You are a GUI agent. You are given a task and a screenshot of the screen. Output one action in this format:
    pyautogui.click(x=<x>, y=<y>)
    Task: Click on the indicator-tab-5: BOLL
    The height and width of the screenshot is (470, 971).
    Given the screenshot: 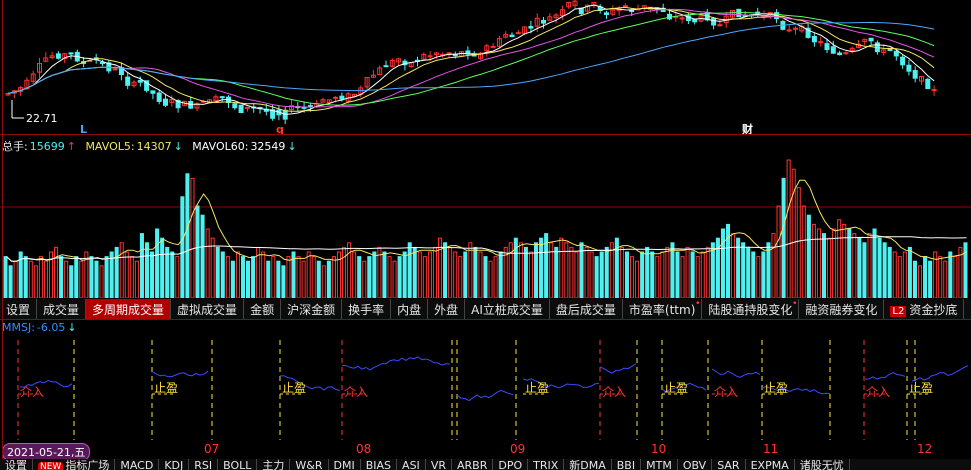 What is the action you would take?
    pyautogui.click(x=238, y=464)
    